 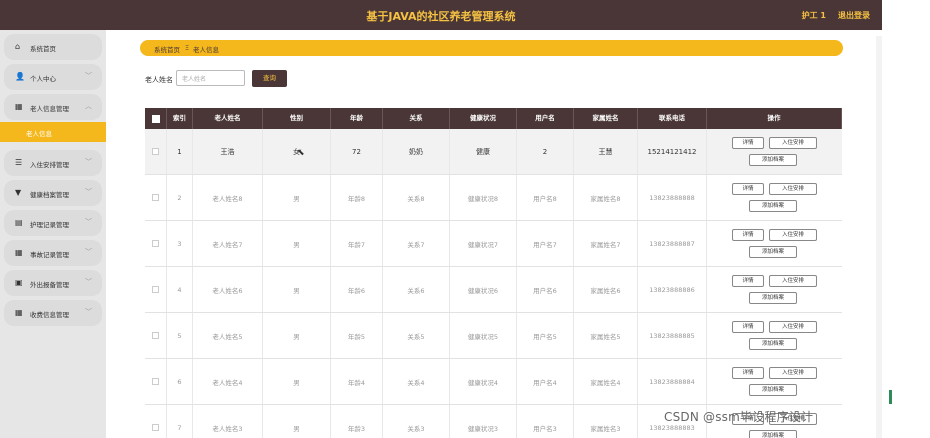 What do you see at coordinates (159, 80) in the screenshot?
I see `search-label: 老人姓名` at bounding box center [159, 80].